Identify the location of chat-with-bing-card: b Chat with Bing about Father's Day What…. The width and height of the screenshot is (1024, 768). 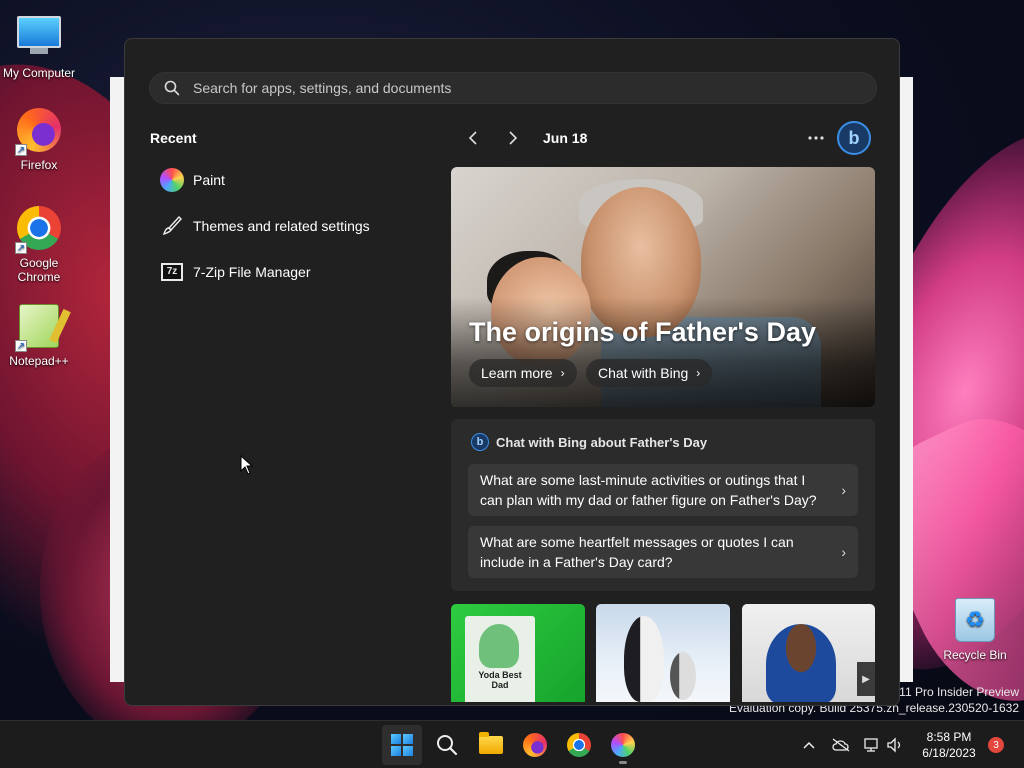
(663, 505).